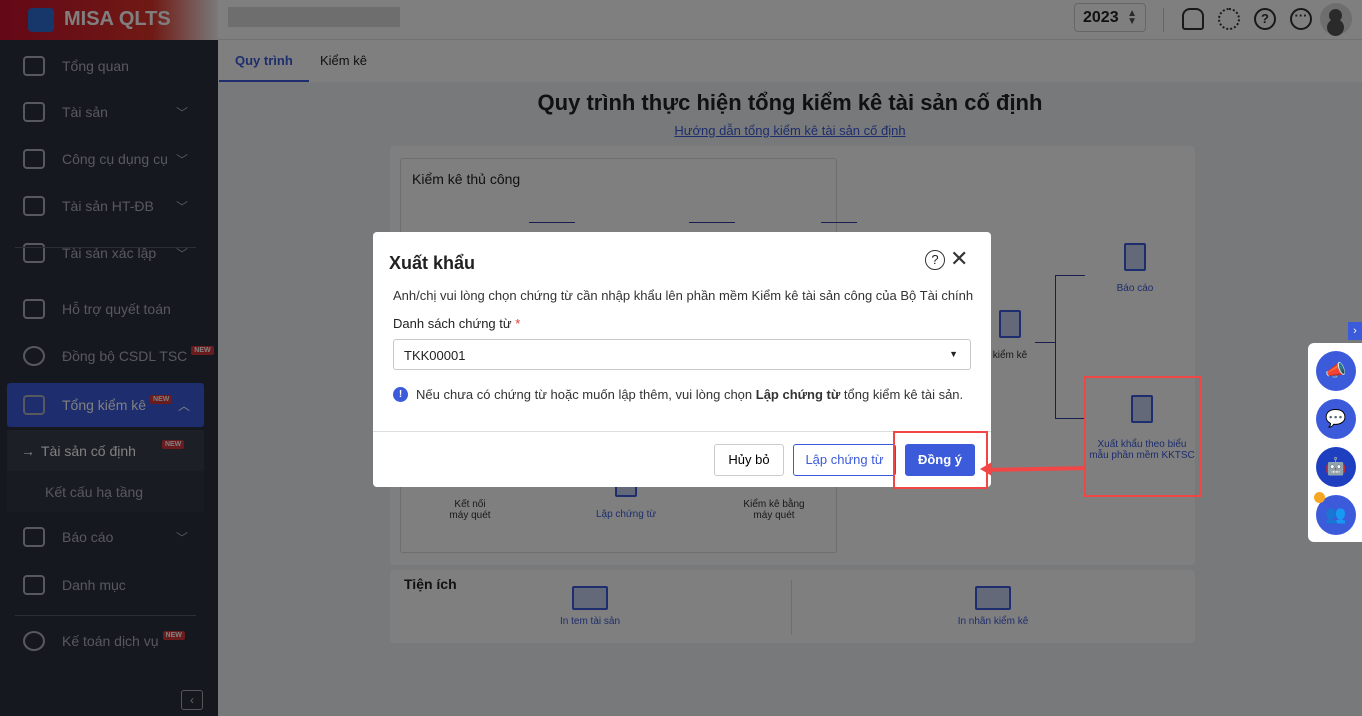 The height and width of the screenshot is (716, 1362). Describe the element at coordinates (844, 460) in the screenshot. I see `create-voucher-button: Lập chứng từ` at that location.